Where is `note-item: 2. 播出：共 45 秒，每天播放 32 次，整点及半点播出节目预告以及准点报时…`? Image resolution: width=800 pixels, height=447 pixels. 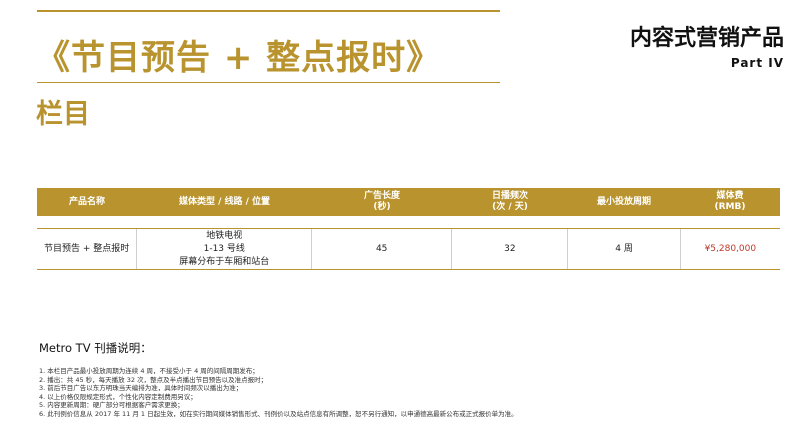
note-item: 2. 播出：共 45 秒，每天播放 32 次，整点及半点播出节目预告以及准点报时… is located at coordinates (153, 379).